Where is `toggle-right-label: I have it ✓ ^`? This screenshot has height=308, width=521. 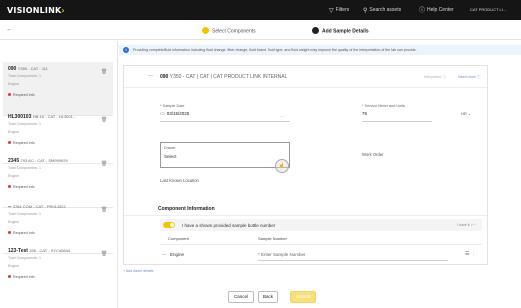
toggle-right-label: I have it ✓ ^ is located at coordinates (466, 225).